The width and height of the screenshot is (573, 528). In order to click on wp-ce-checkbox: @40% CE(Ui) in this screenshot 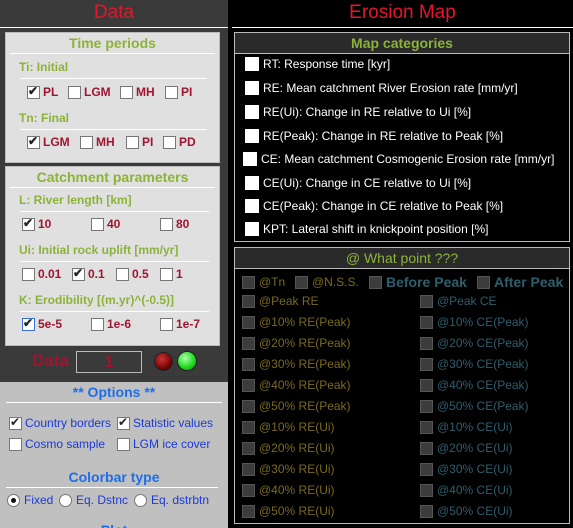, I will do `click(466, 490)`.